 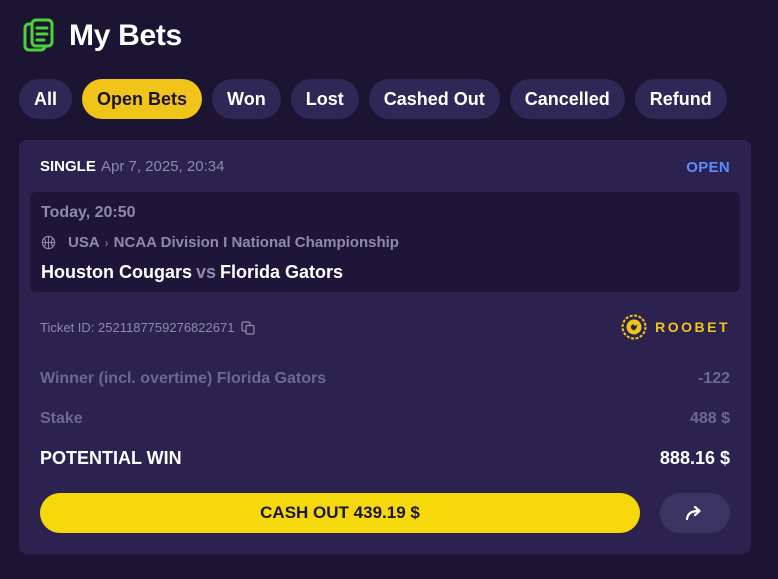 What do you see at coordinates (48, 242) in the screenshot?
I see `basketball-icon` at bounding box center [48, 242].